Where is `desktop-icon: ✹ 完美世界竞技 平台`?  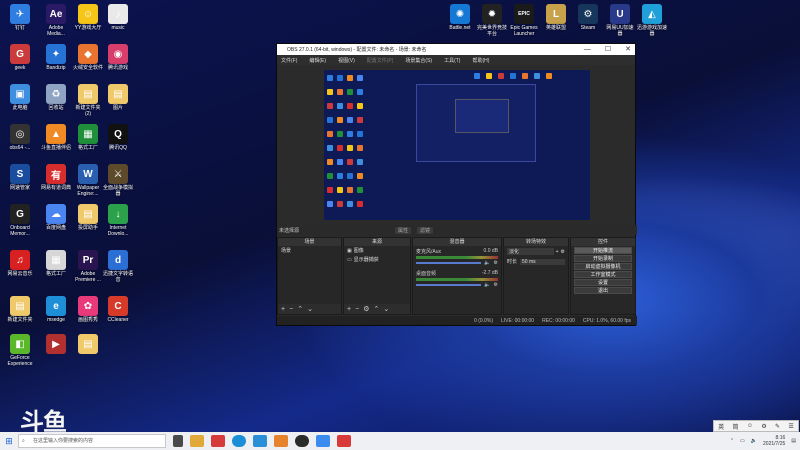
desktop-icon: ✹ 完美世界竞技 平台 is located at coordinates (492, 20).